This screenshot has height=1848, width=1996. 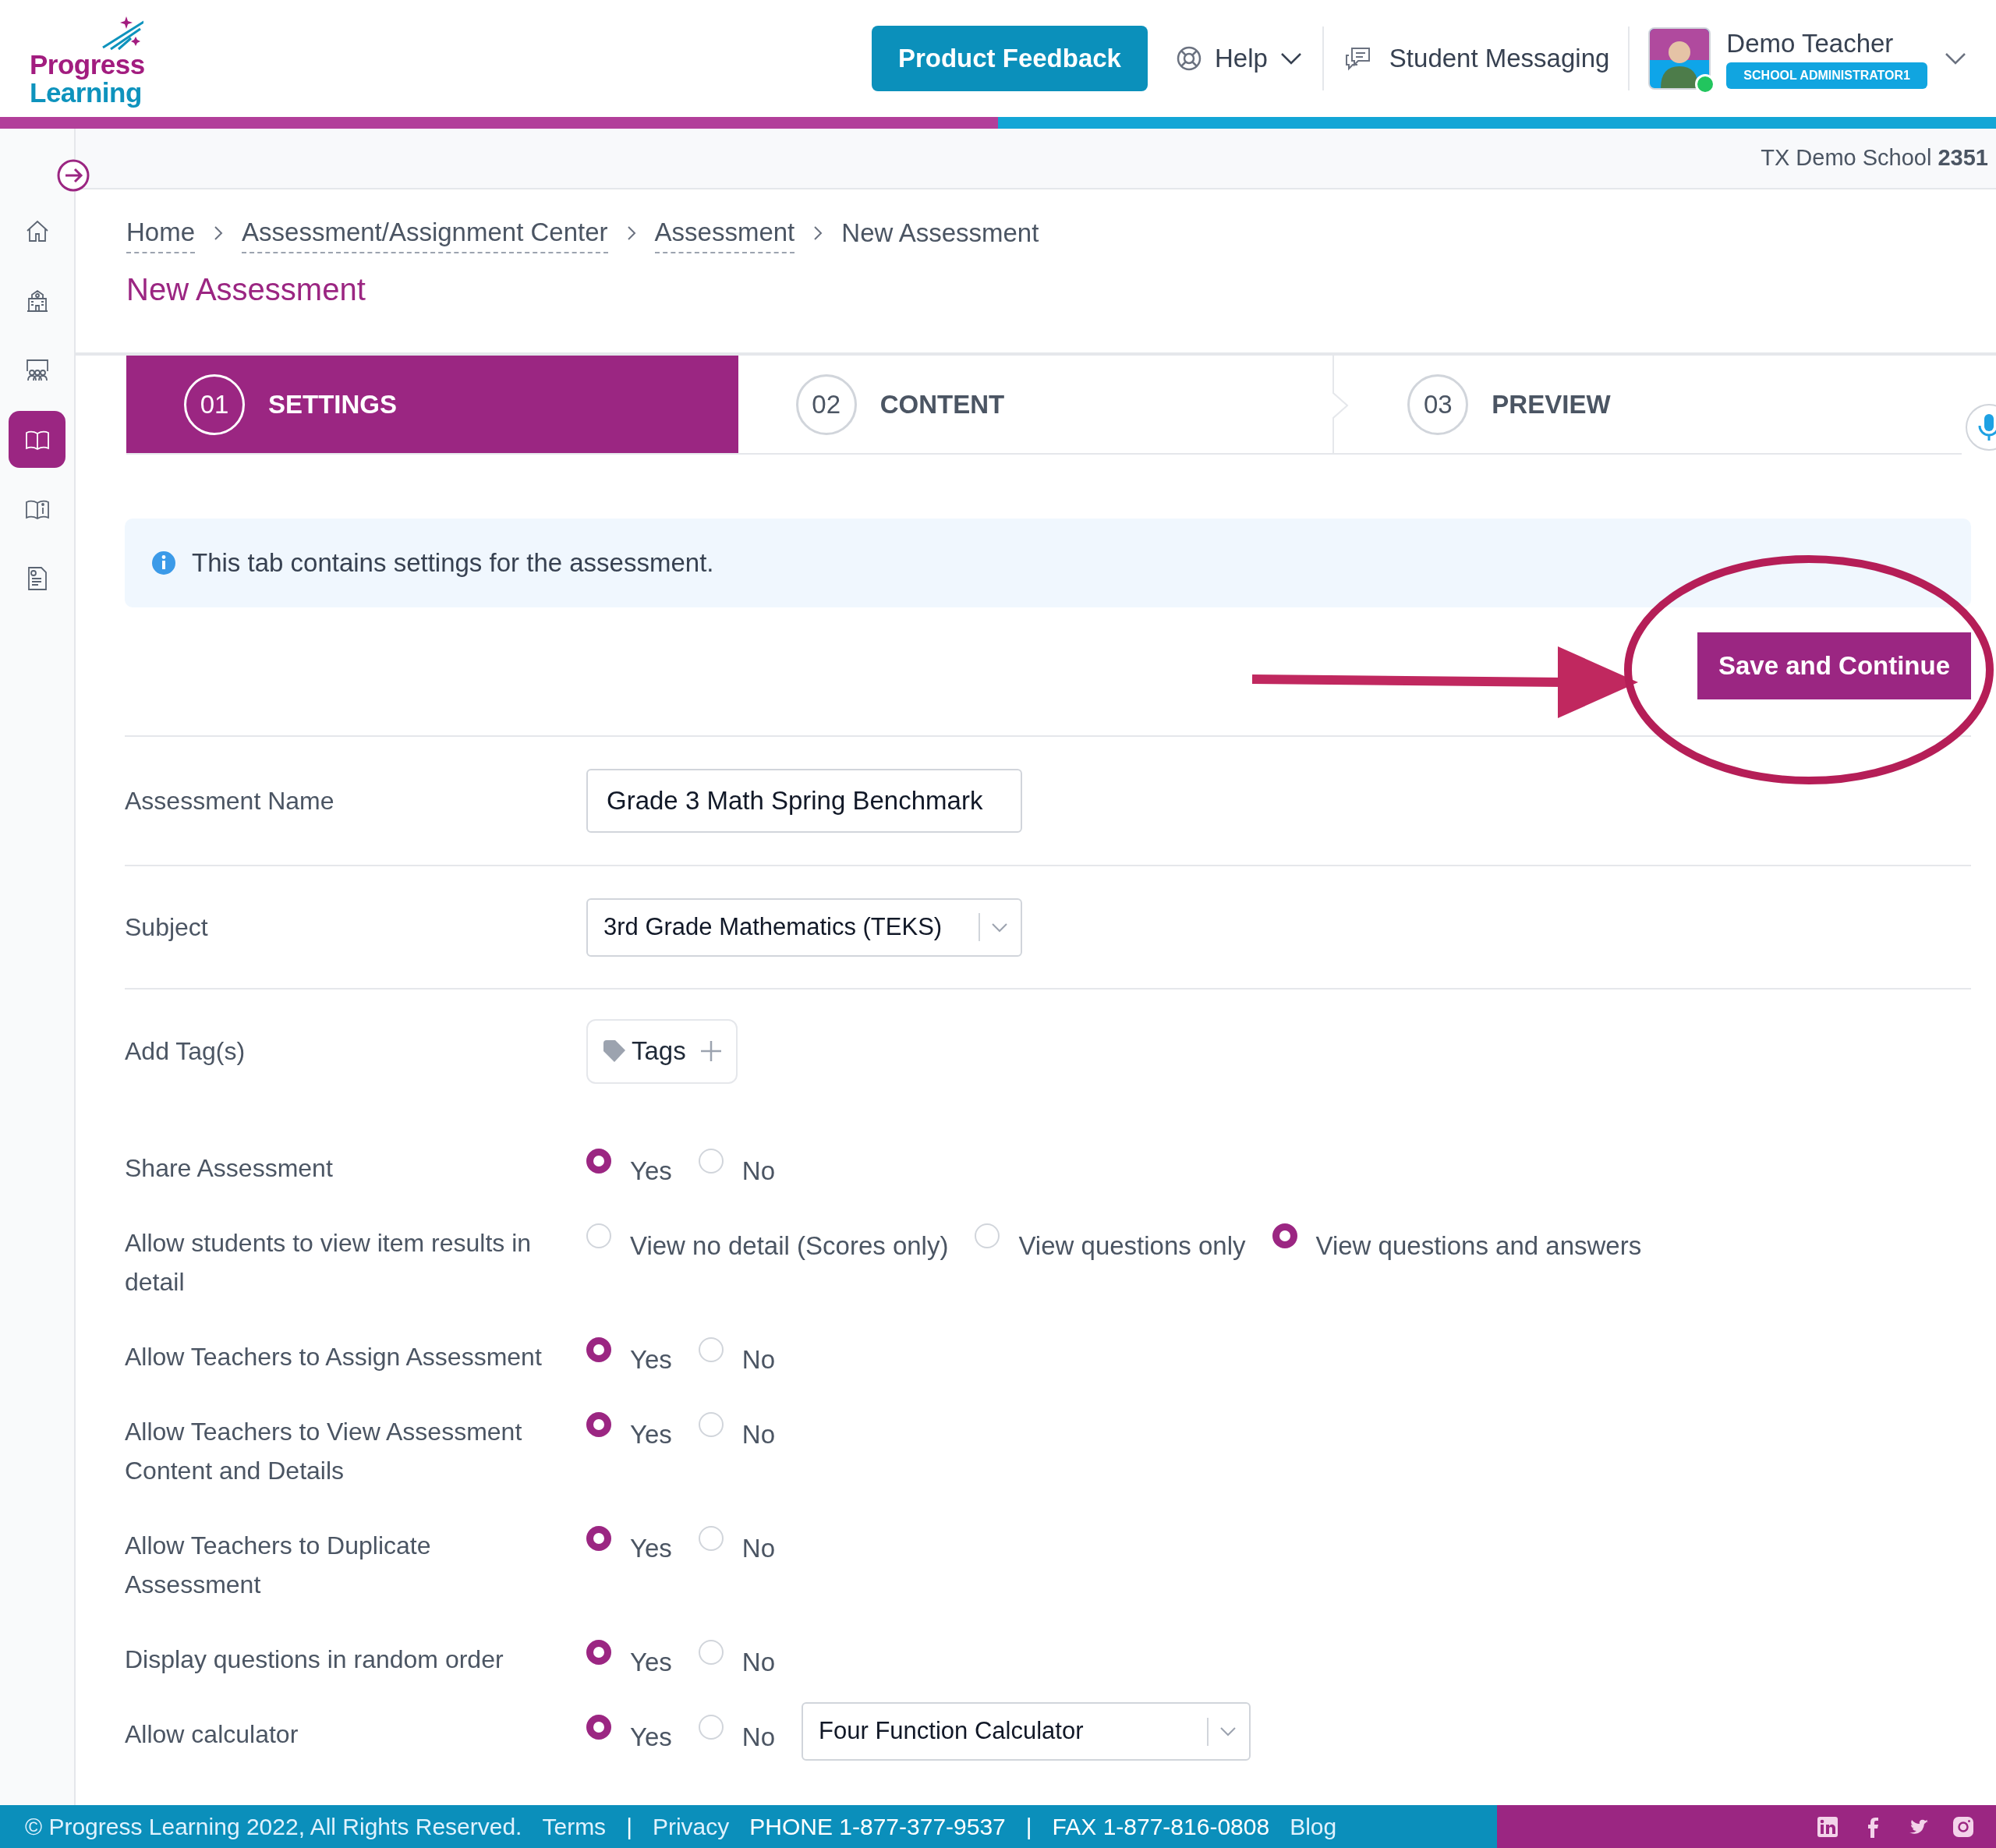 What do you see at coordinates (37, 440) in the screenshot?
I see `sidebar-item` at bounding box center [37, 440].